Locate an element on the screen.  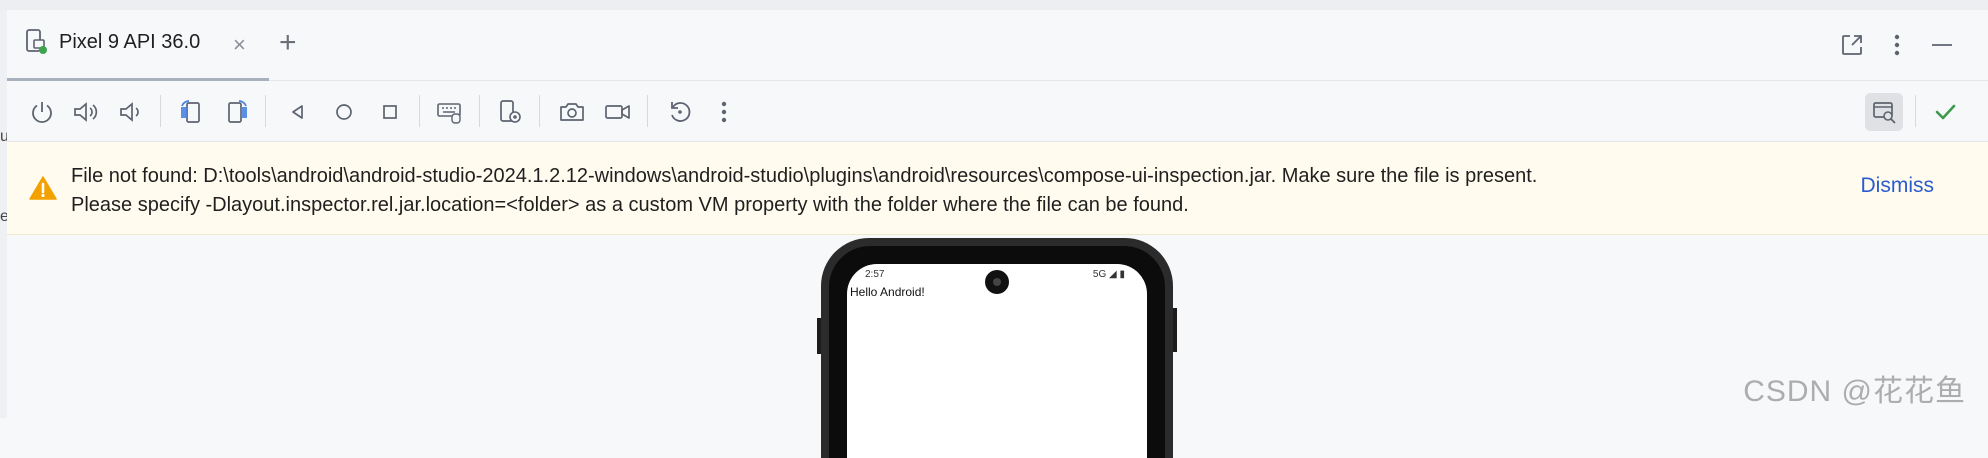
app-greeting-text: Hello Android! is located at coordinates (887, 292).